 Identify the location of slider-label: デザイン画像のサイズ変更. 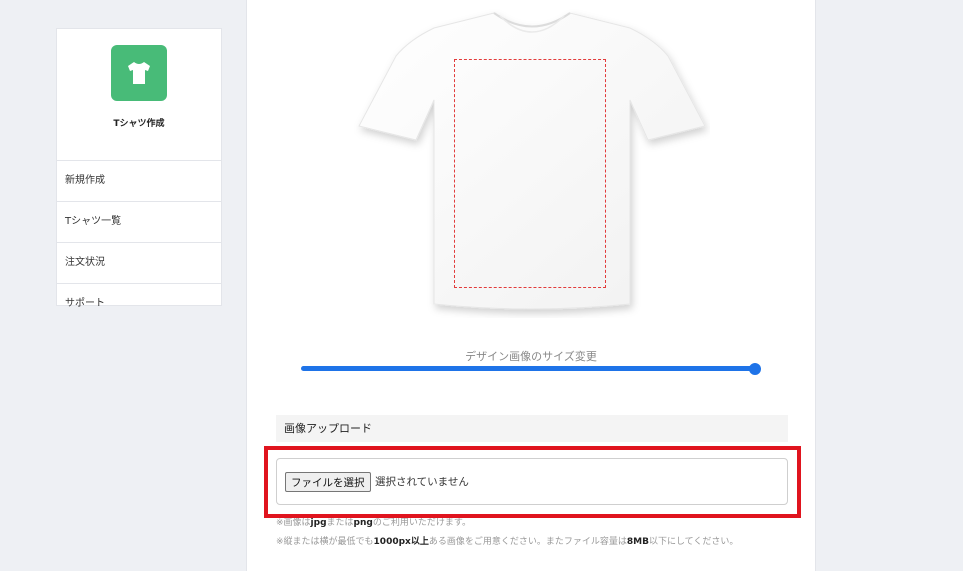
(531, 356).